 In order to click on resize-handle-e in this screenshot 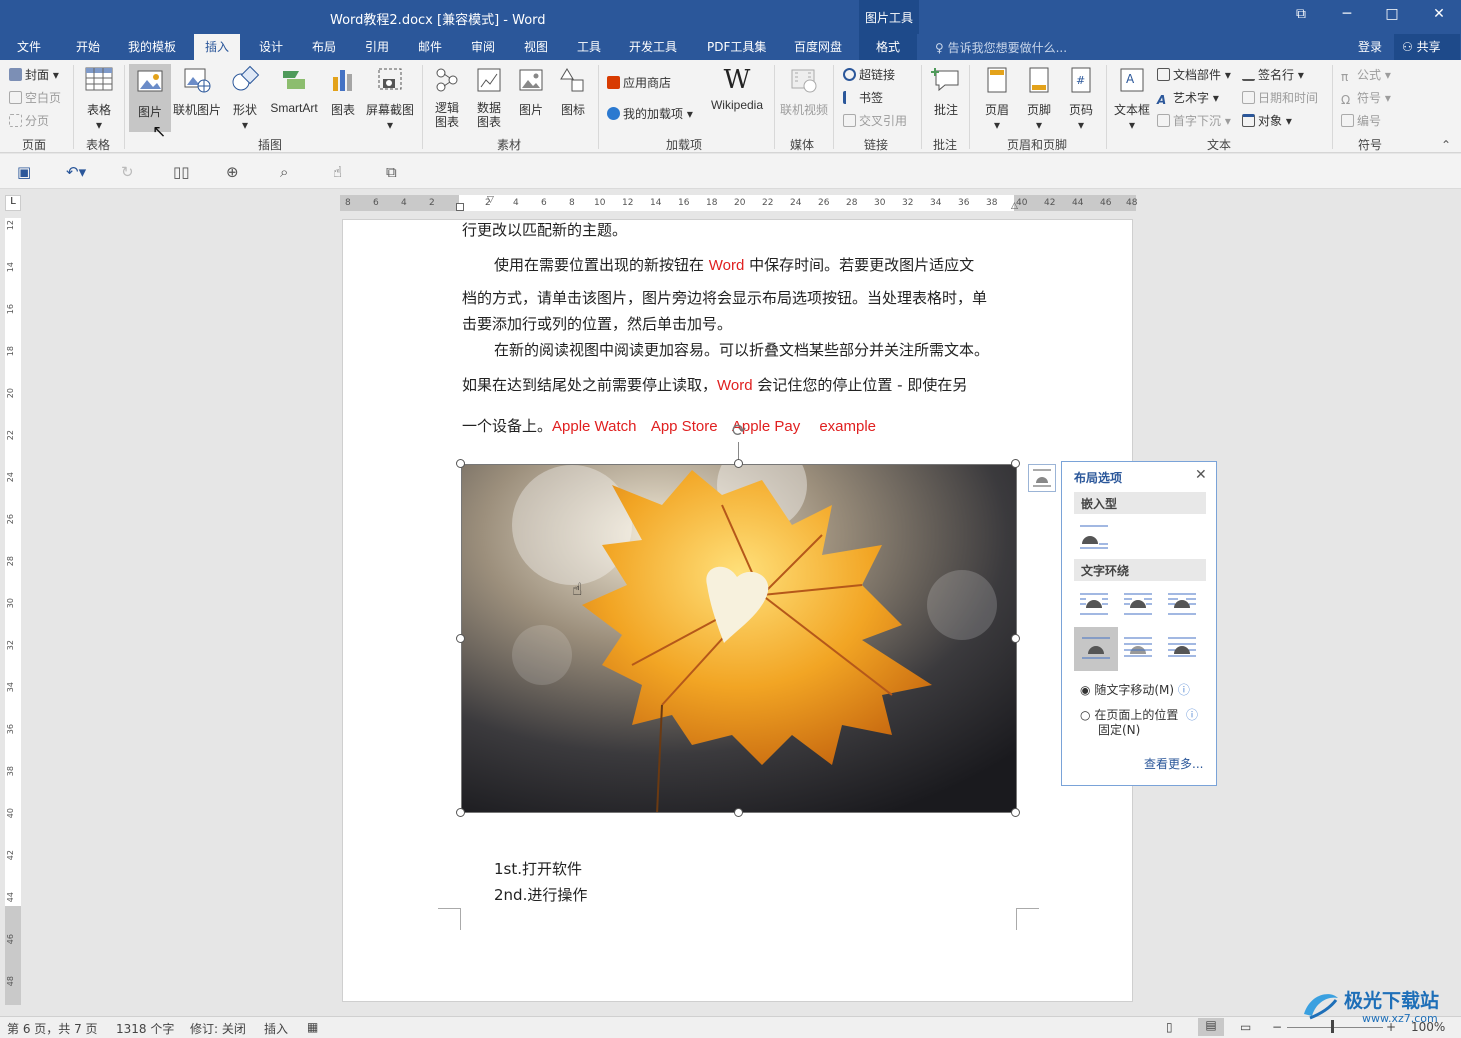, I will do `click(1015, 638)`.